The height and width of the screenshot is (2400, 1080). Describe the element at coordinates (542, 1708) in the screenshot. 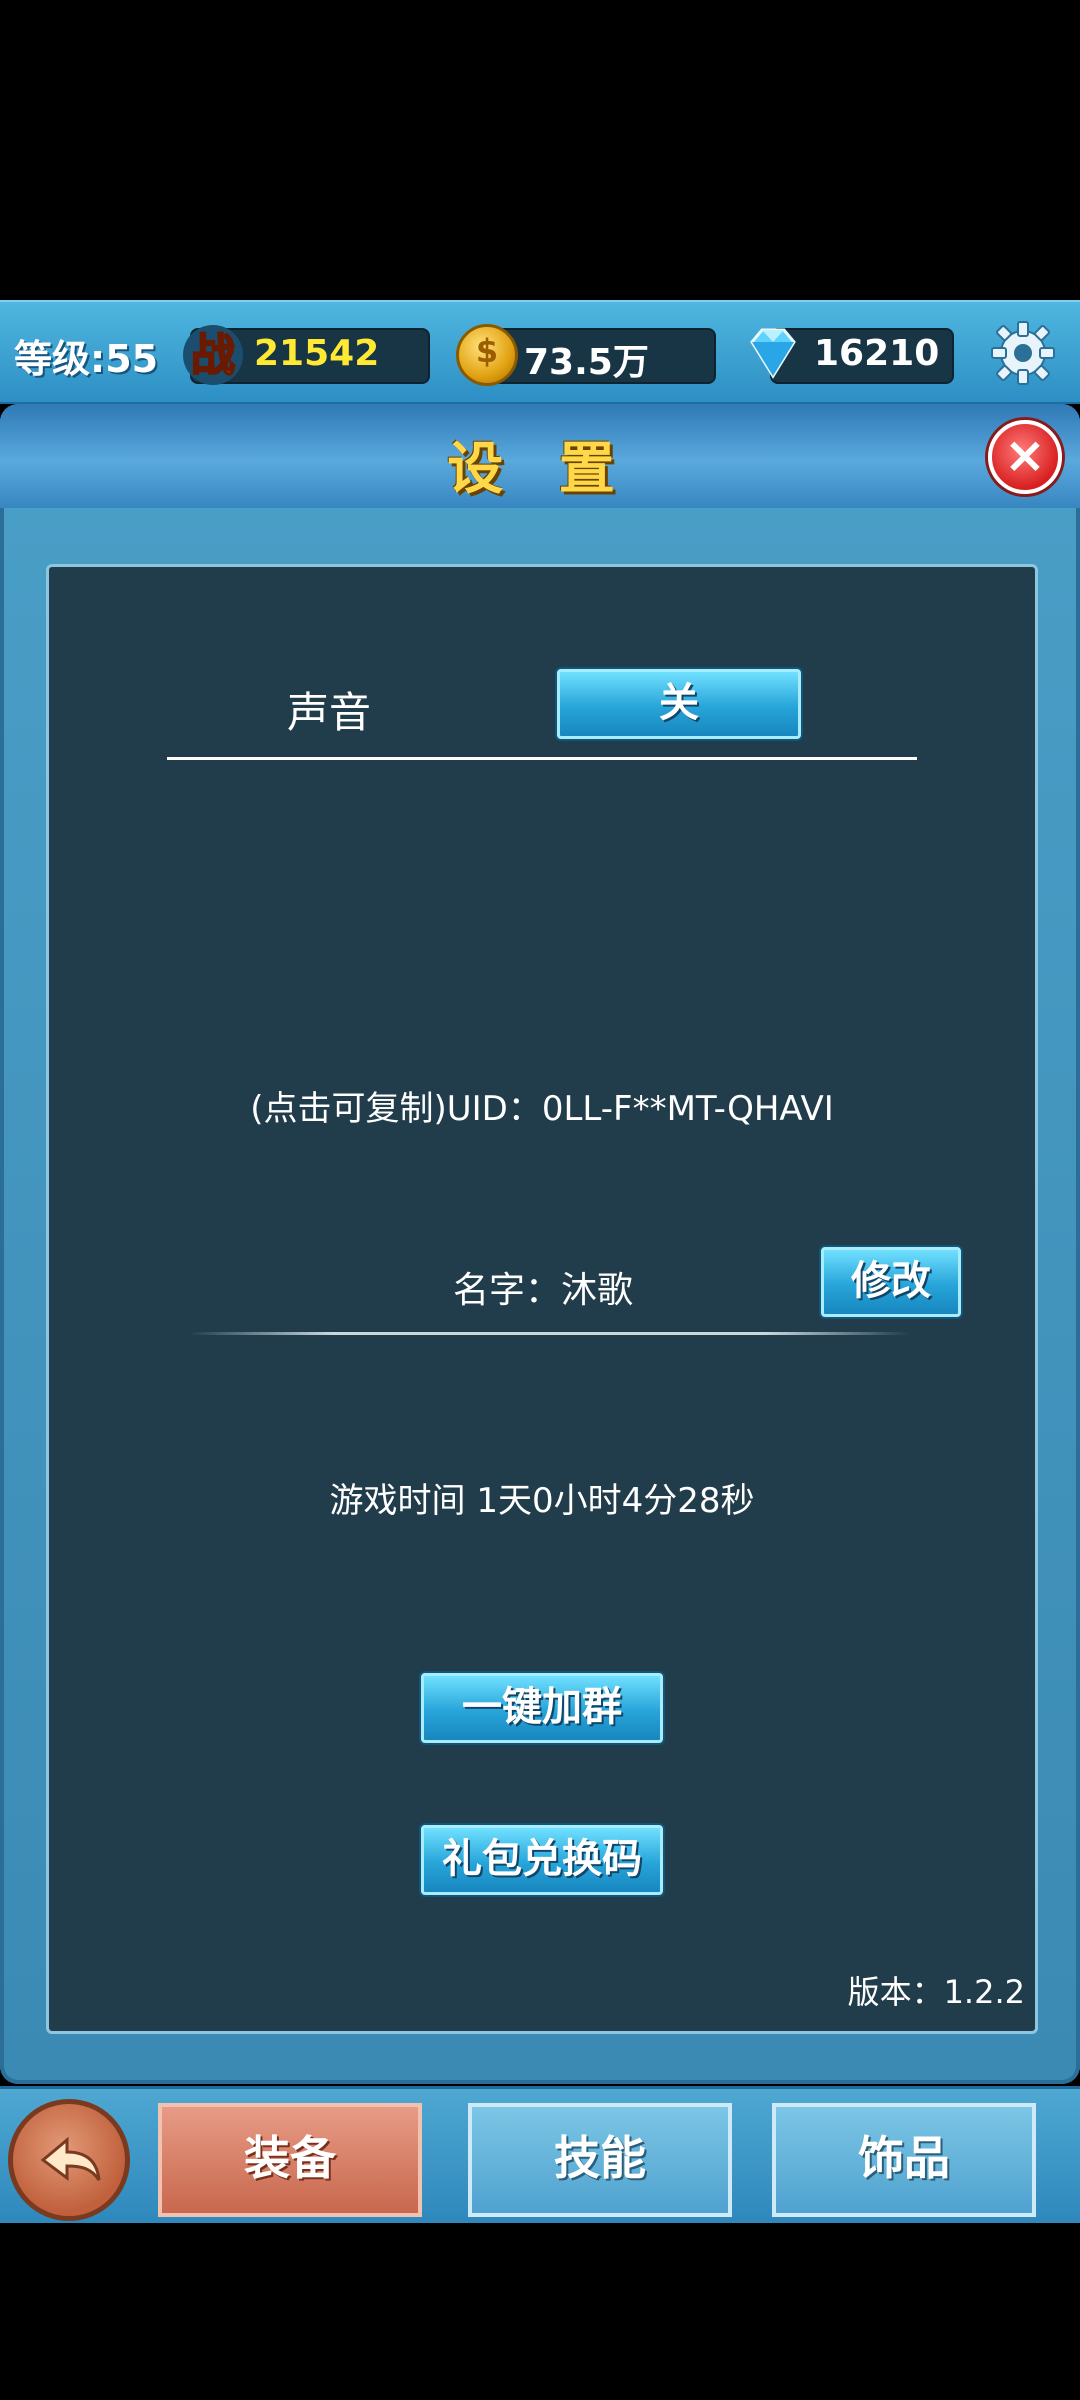

I see `join-group-button: 一键加群` at that location.